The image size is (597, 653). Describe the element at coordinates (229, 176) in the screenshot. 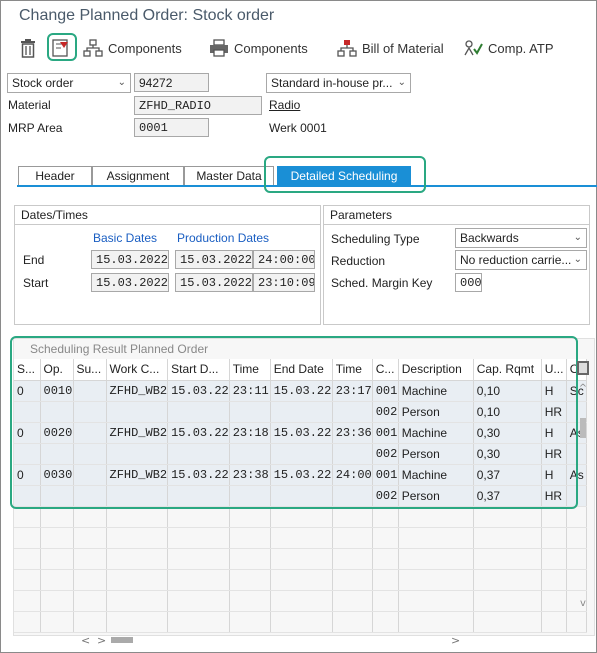

I see `tab-master-data: Master Data` at that location.